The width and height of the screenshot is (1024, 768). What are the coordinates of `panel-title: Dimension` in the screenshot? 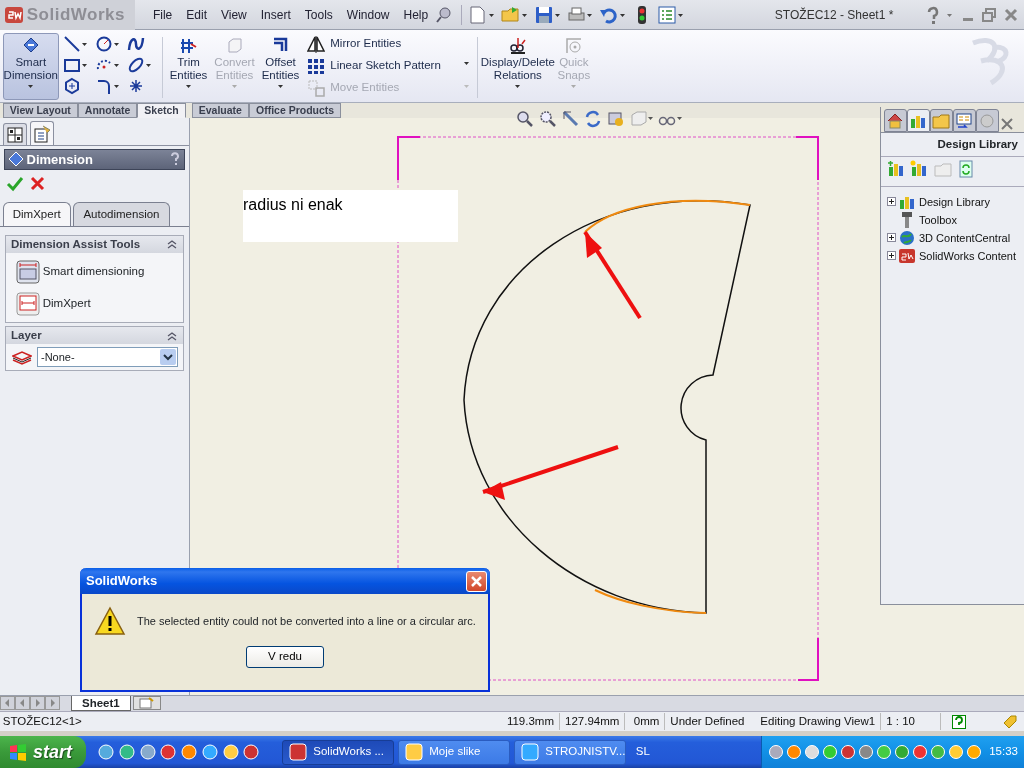 It's located at (60, 159).